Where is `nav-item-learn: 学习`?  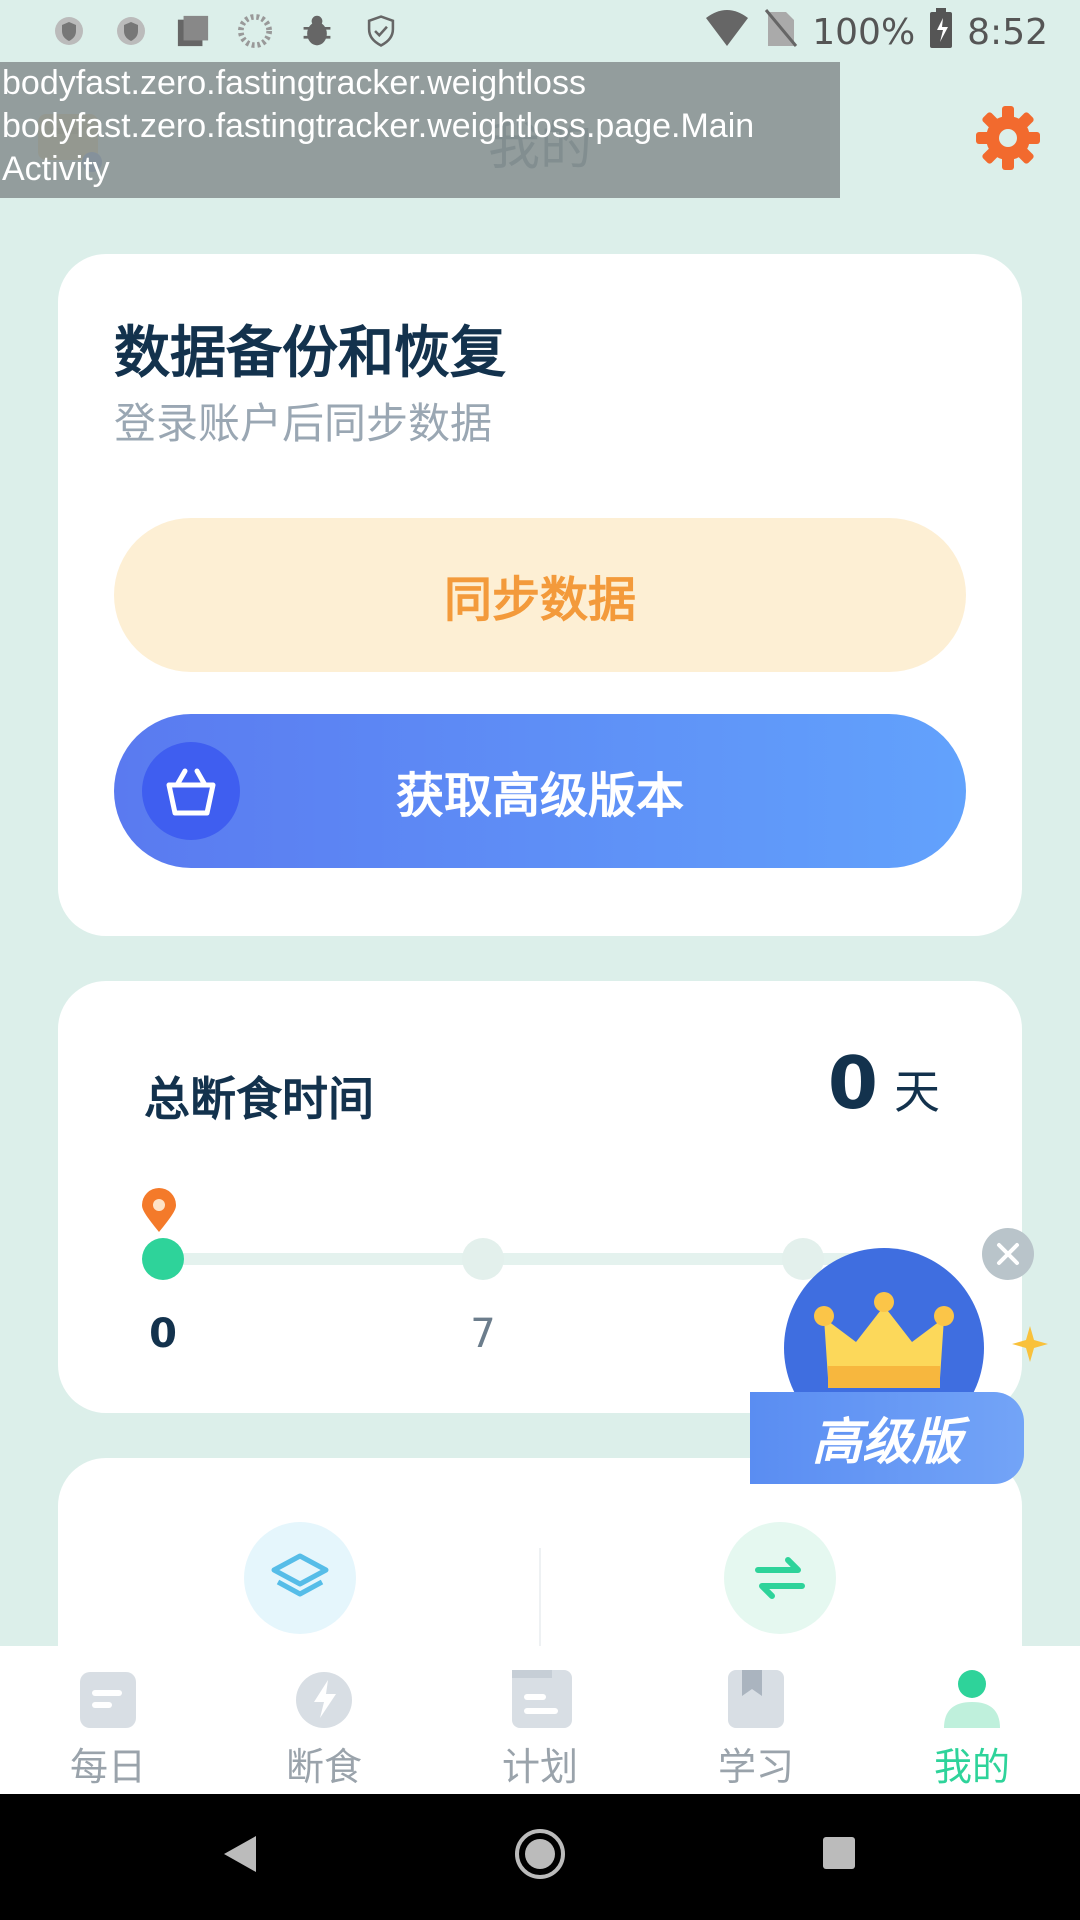 nav-item-learn: 学习 is located at coordinates (756, 1720).